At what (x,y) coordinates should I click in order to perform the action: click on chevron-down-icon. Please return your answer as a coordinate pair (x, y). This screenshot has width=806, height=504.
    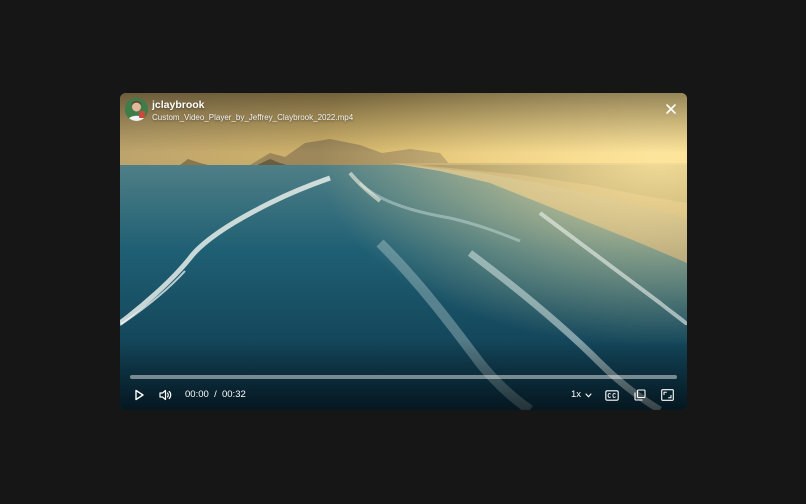
    Looking at the image, I should click on (588, 394).